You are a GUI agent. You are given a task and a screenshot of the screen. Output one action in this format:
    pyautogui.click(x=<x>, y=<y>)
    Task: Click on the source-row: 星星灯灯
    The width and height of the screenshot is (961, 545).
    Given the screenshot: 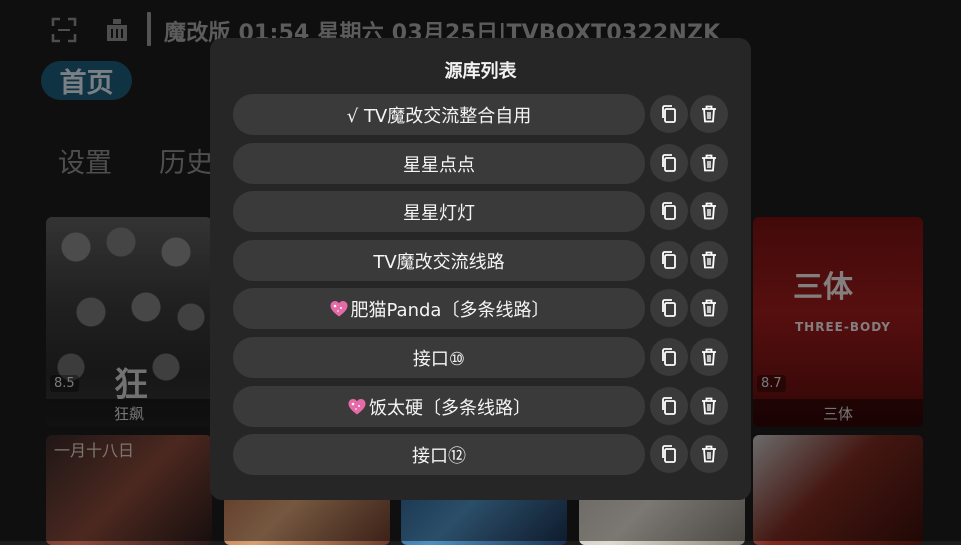 What is the action you would take?
    pyautogui.click(x=480, y=211)
    